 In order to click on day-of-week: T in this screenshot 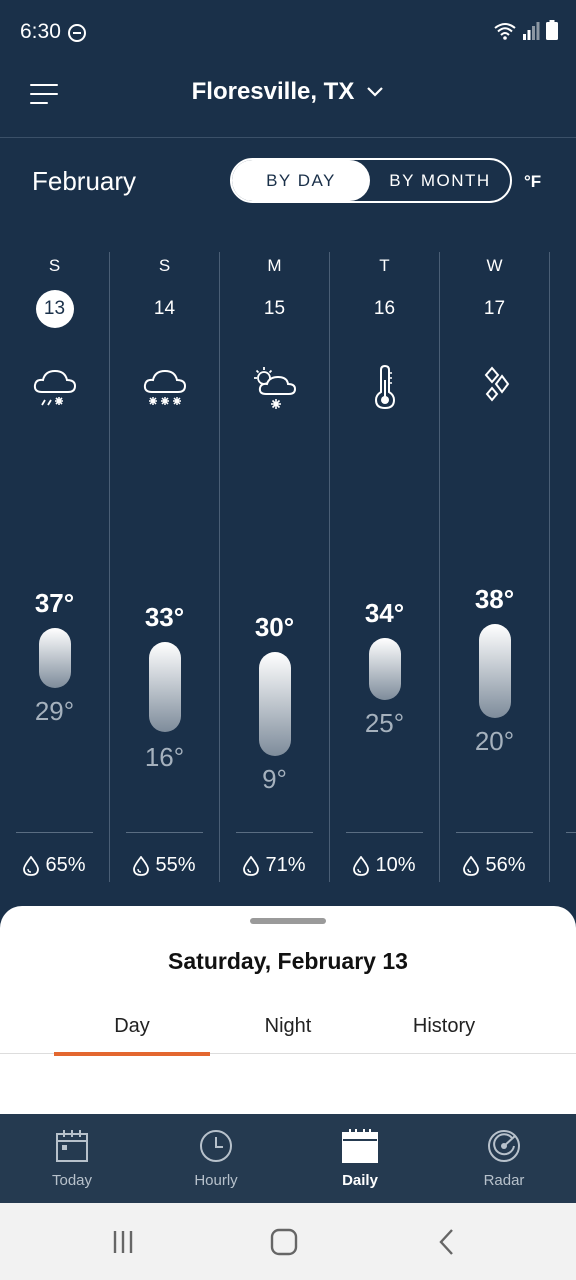, I will do `click(384, 265)`.